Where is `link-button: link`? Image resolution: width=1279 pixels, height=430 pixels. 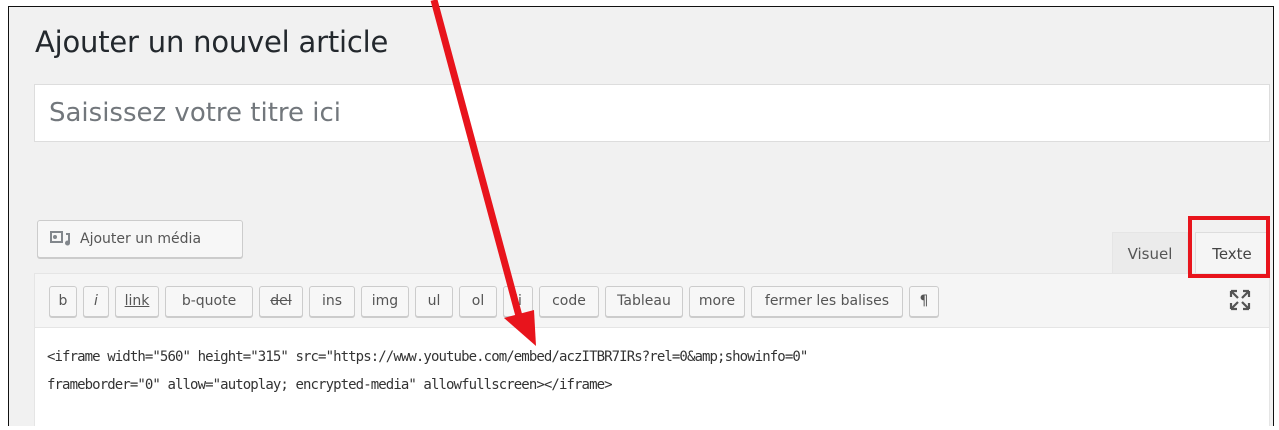
link-button: link is located at coordinates (137, 301).